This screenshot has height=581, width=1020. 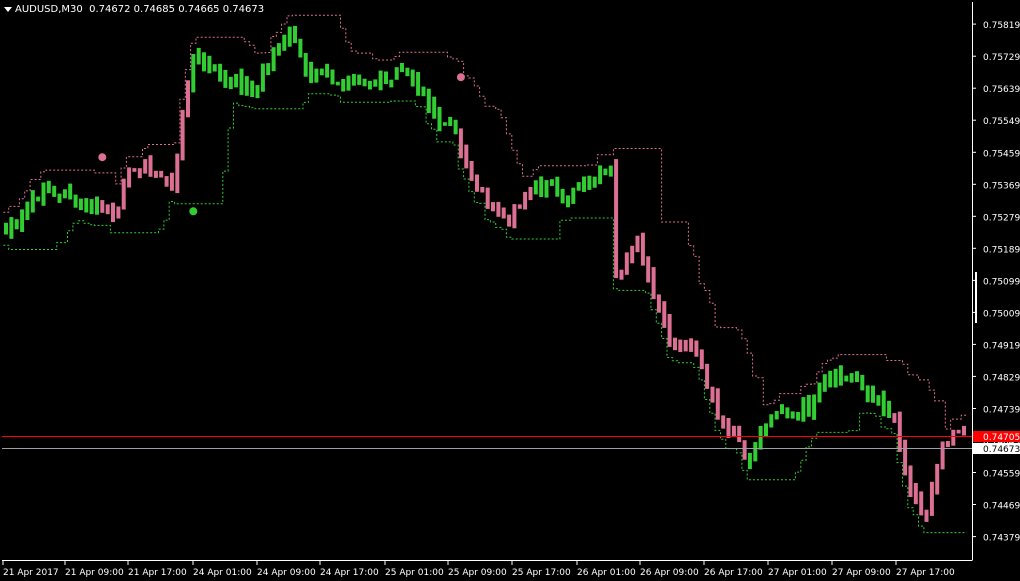 I want to click on price-label-current: 0.74673, so click(x=996, y=449).